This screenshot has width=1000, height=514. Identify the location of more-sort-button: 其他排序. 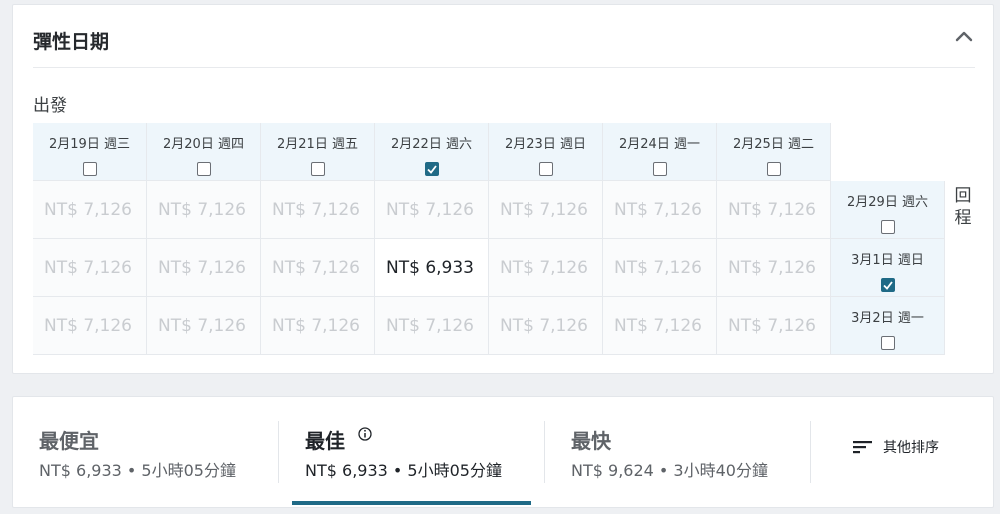
(896, 447).